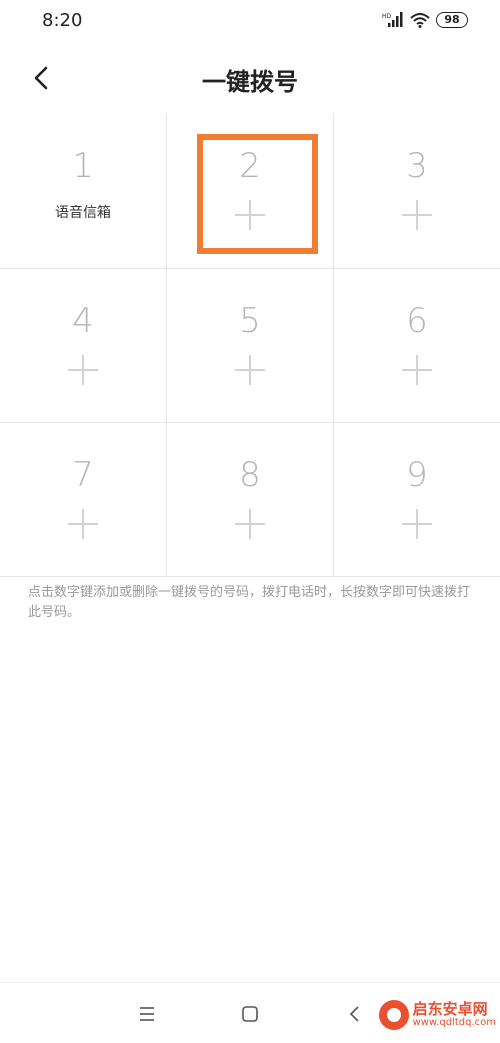 The image size is (500, 1043). Describe the element at coordinates (417, 321) in the screenshot. I see `key-number: 6` at that location.